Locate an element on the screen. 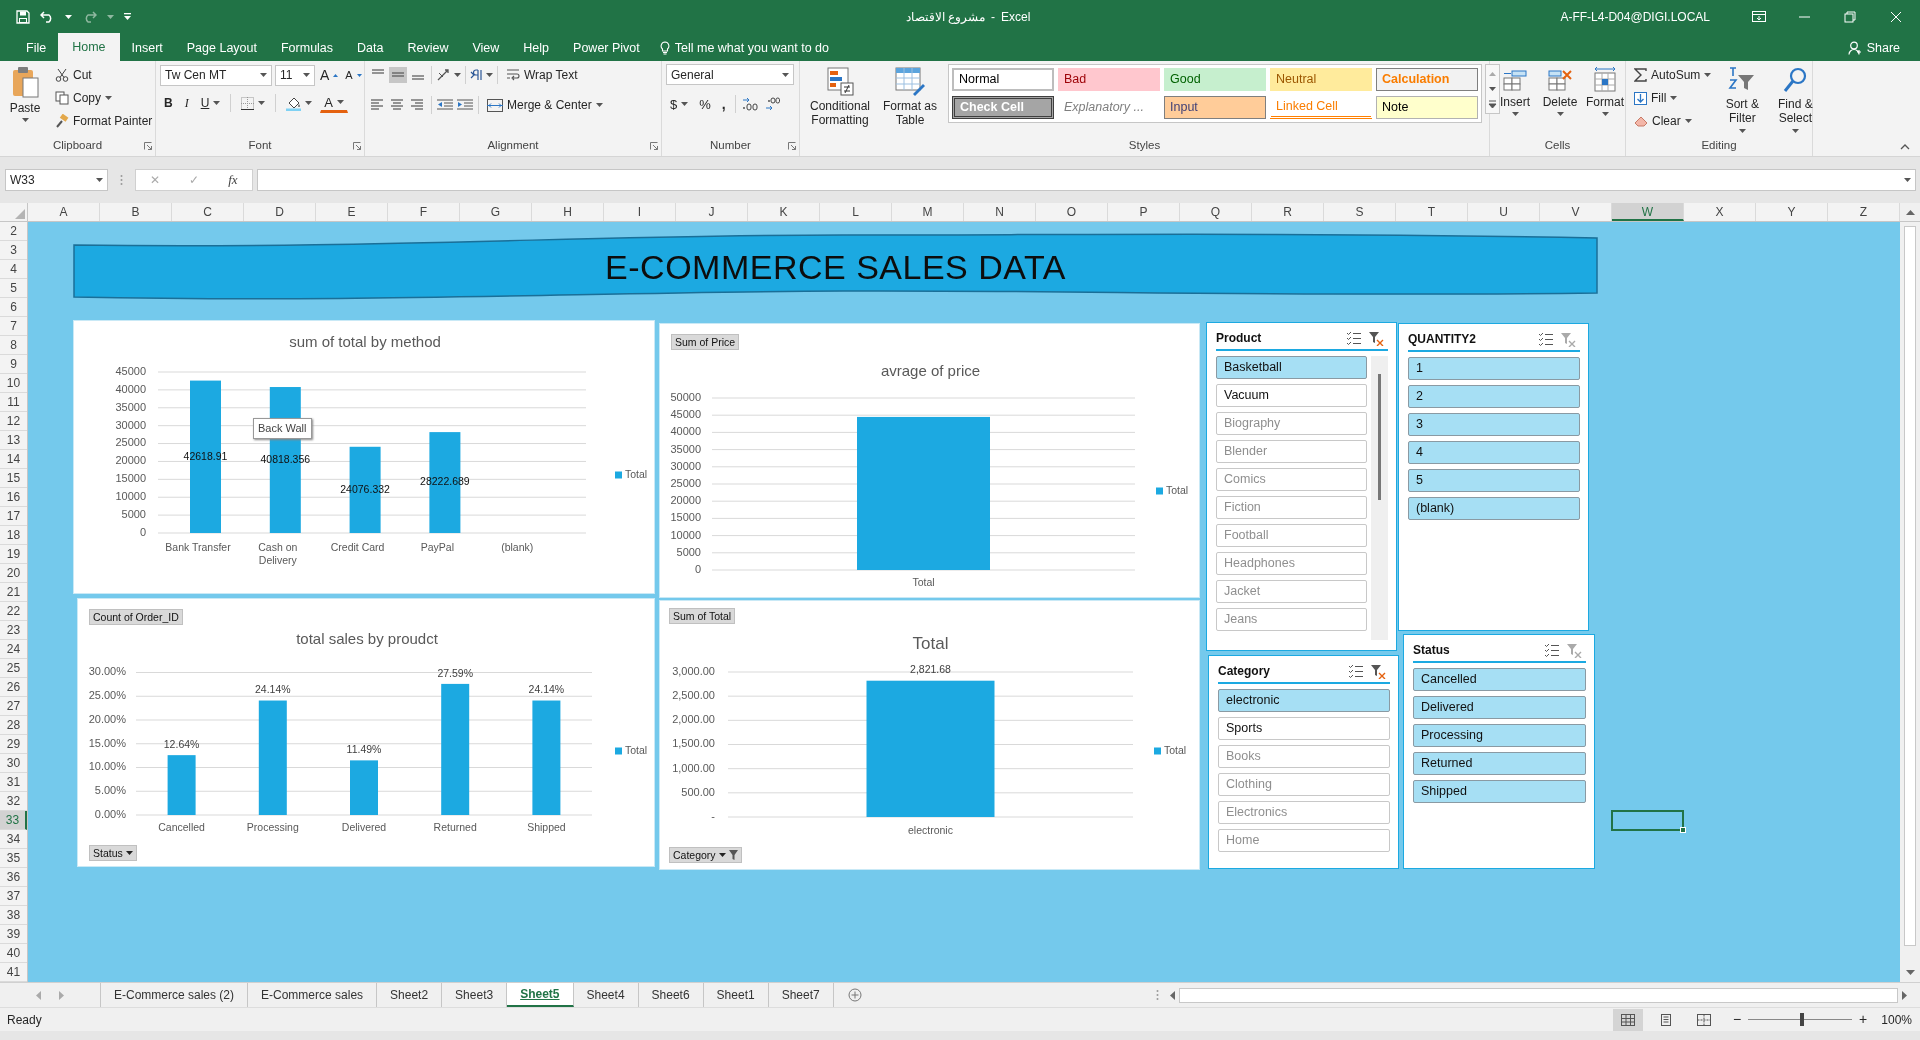 This screenshot has height=1040, width=1920. customize-icon is located at coordinates (127, 16).